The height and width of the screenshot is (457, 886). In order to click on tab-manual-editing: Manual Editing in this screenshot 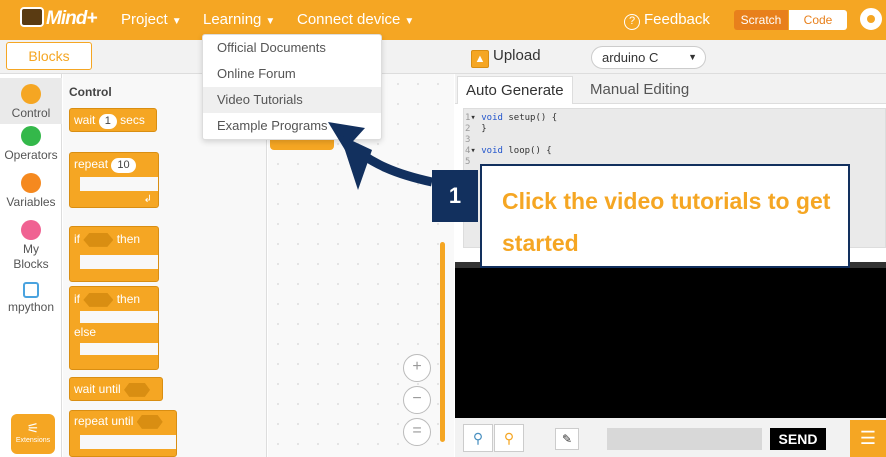, I will do `click(639, 90)`.